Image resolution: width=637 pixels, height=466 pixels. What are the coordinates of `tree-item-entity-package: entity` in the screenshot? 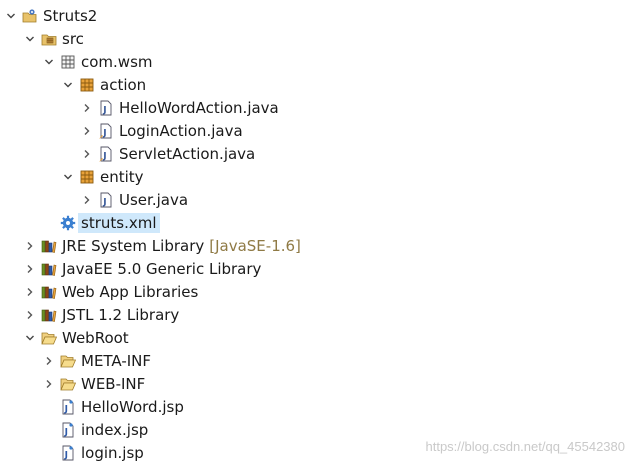 It's located at (102, 176).